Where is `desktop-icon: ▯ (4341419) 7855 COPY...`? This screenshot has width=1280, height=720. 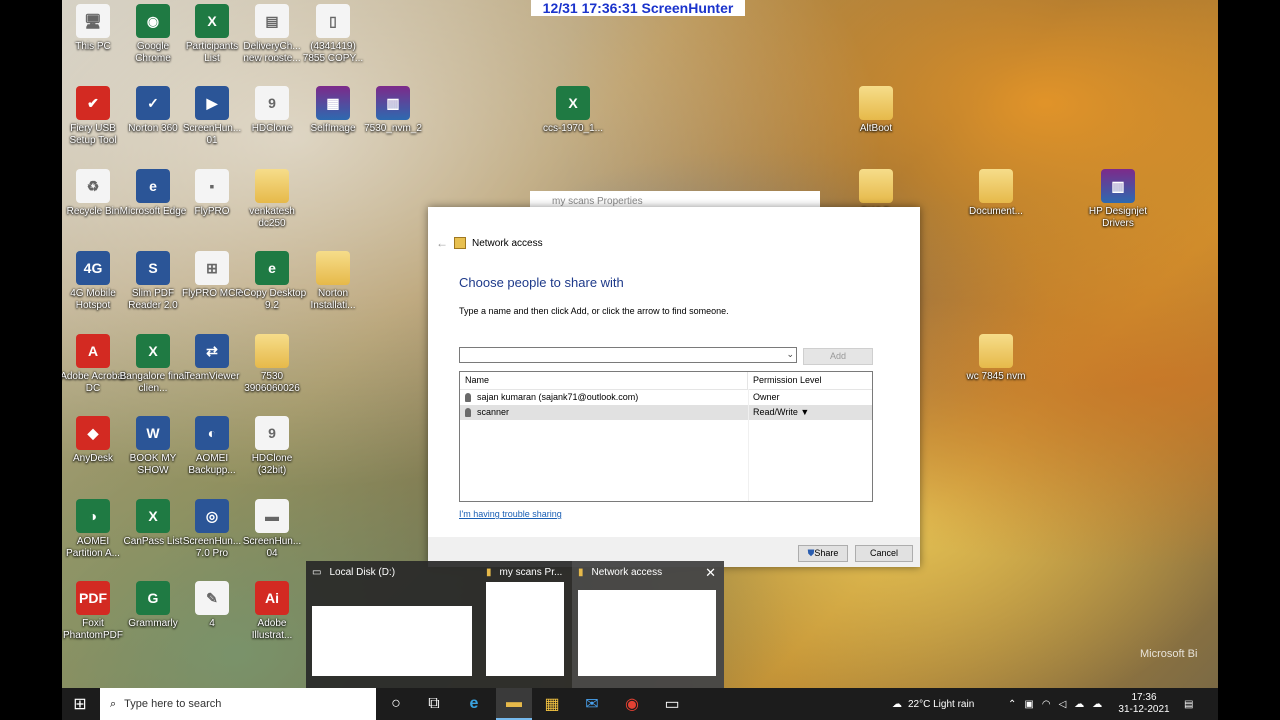
desktop-icon: ▯ (4341419) 7855 COPY... is located at coordinates (333, 34).